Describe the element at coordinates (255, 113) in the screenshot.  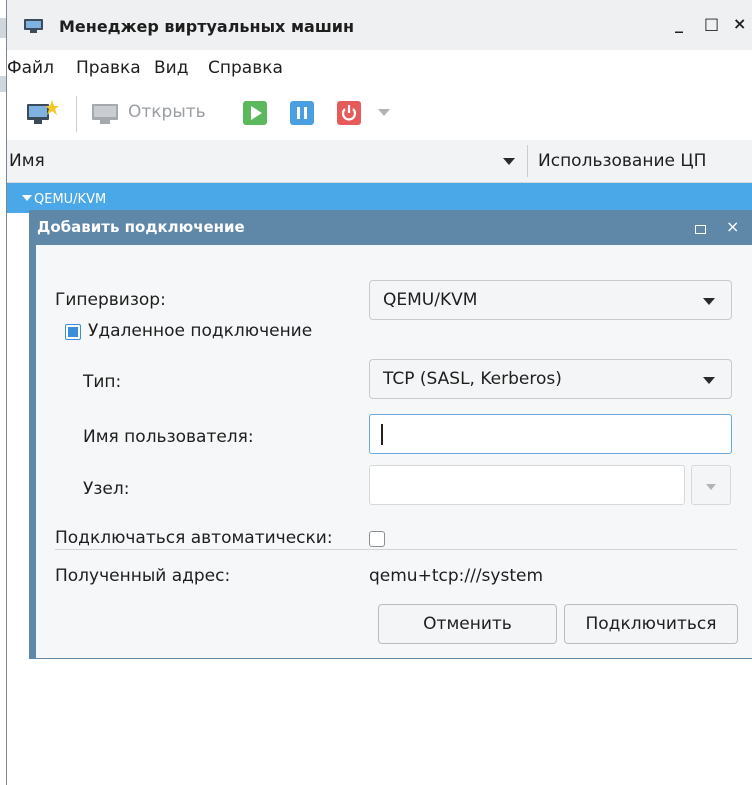
I see `play-icon` at that location.